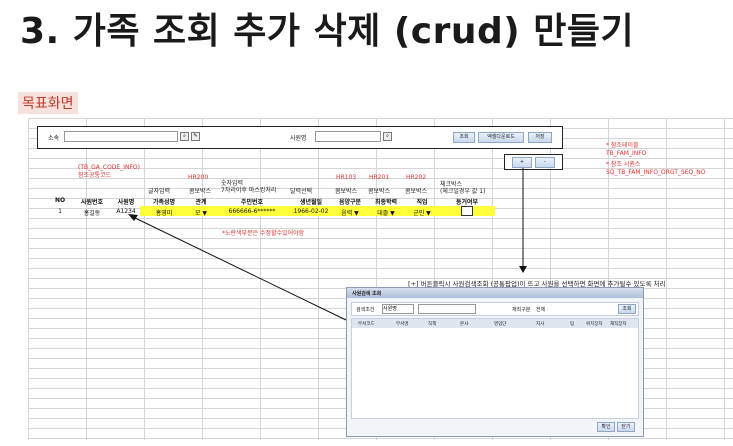 Image resolution: width=733 pixels, height=446 pixels. I want to click on popup-title: 사원검색 조회, so click(367, 294).